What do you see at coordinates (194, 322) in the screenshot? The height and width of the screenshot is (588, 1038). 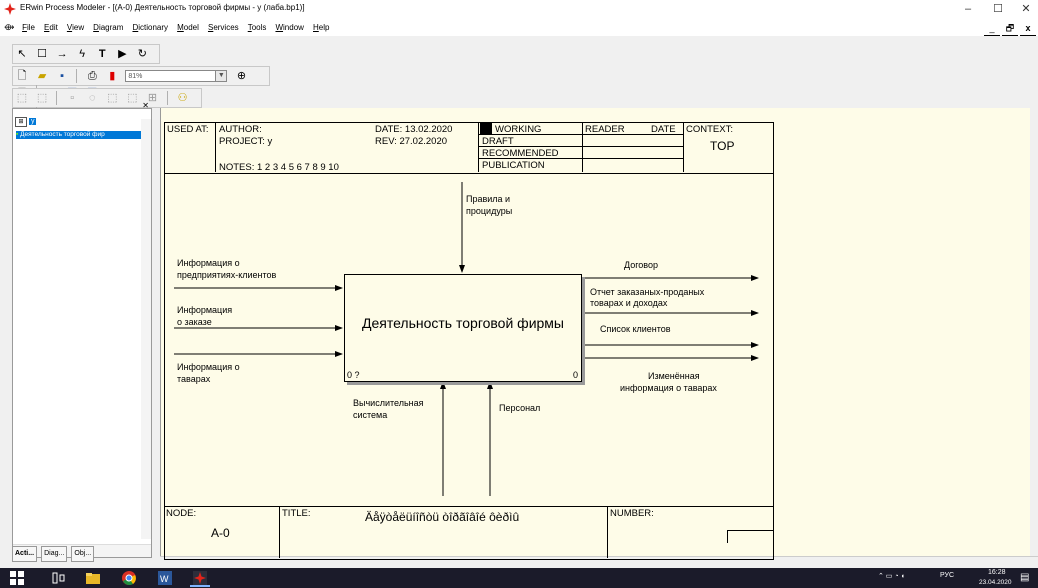 I see `input-label-order-2: о заказе` at bounding box center [194, 322].